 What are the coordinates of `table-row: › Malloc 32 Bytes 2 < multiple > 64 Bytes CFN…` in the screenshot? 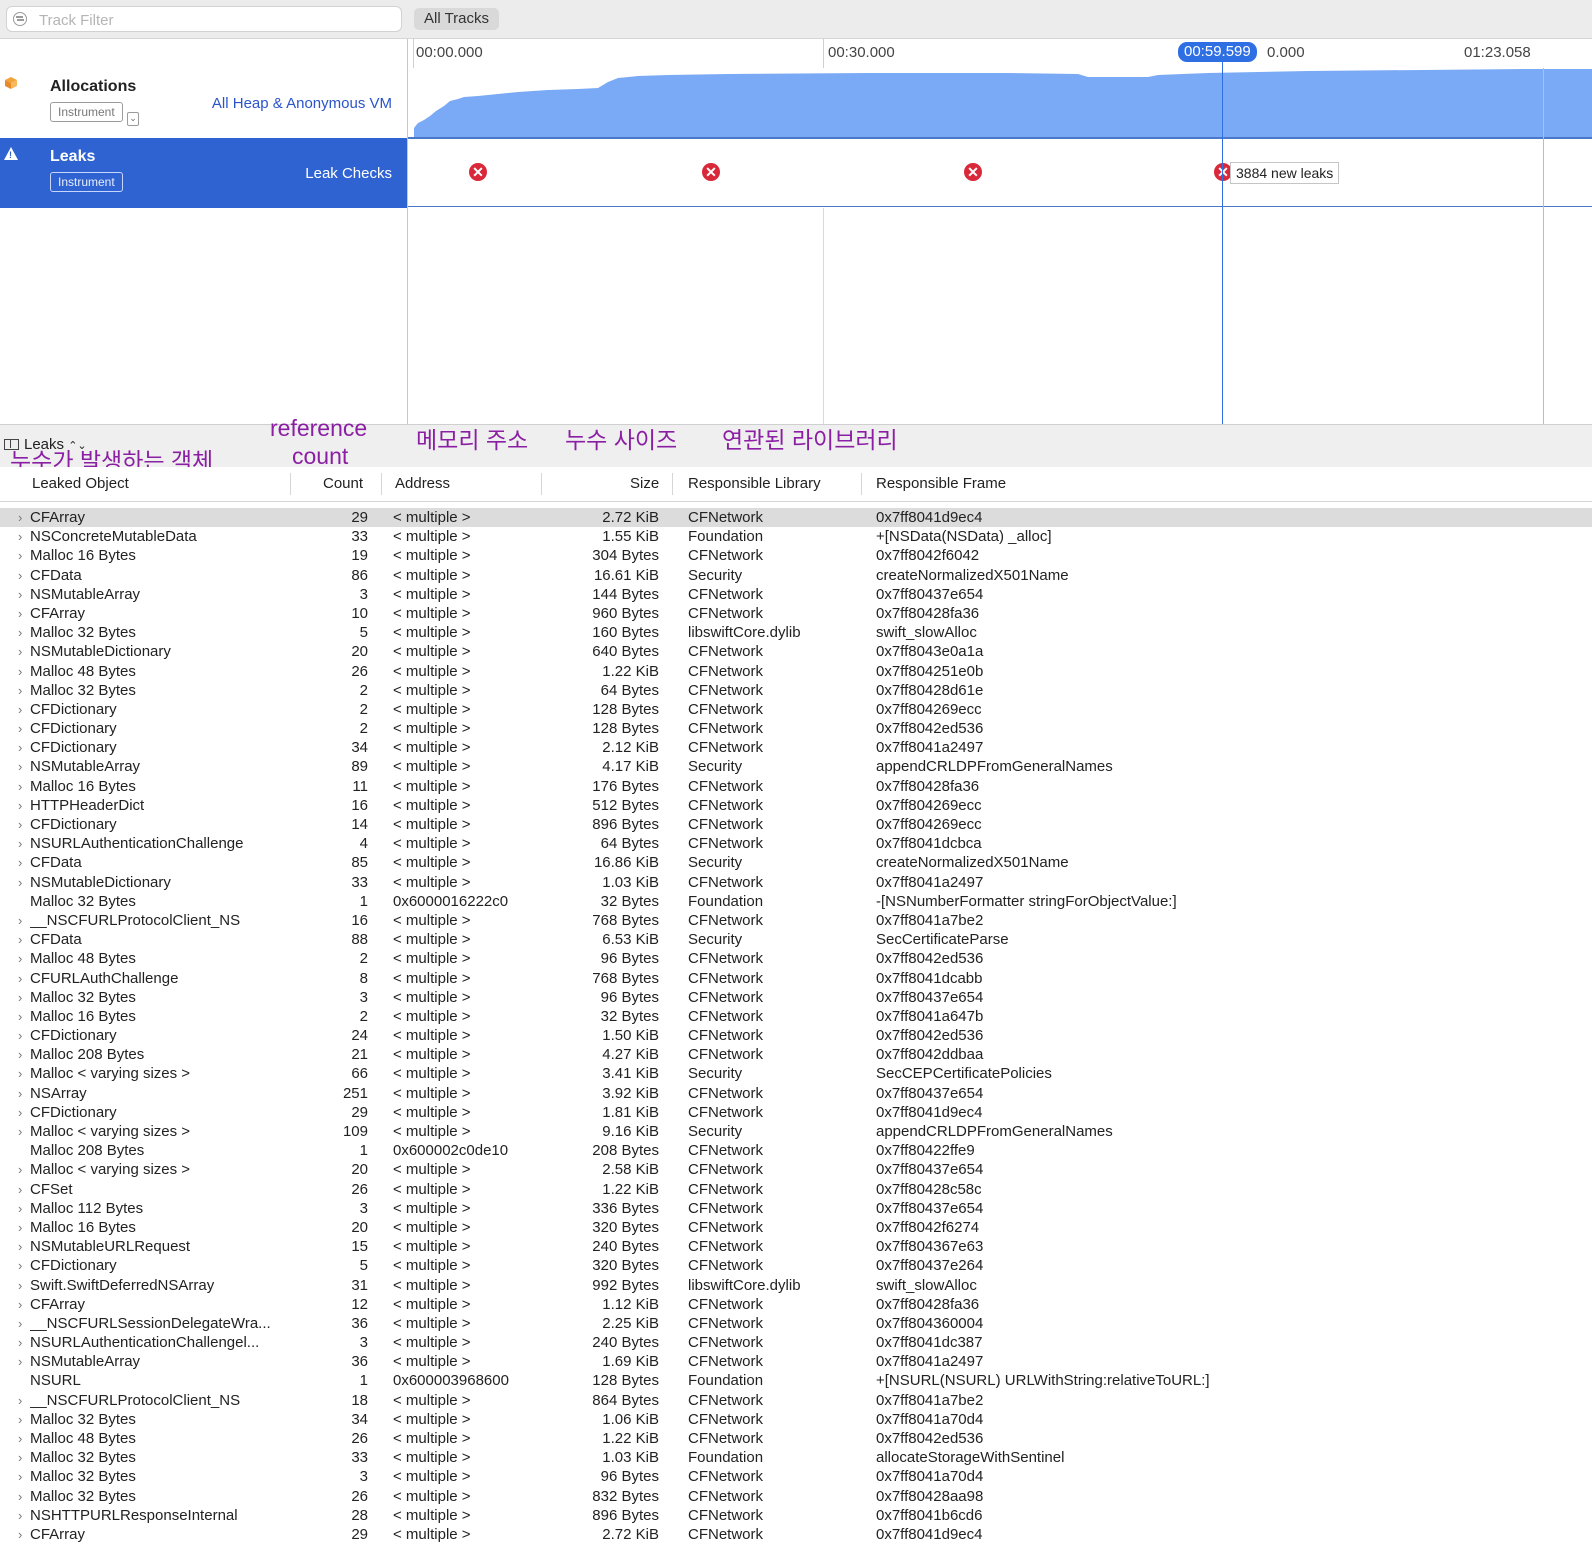 It's located at (796, 690).